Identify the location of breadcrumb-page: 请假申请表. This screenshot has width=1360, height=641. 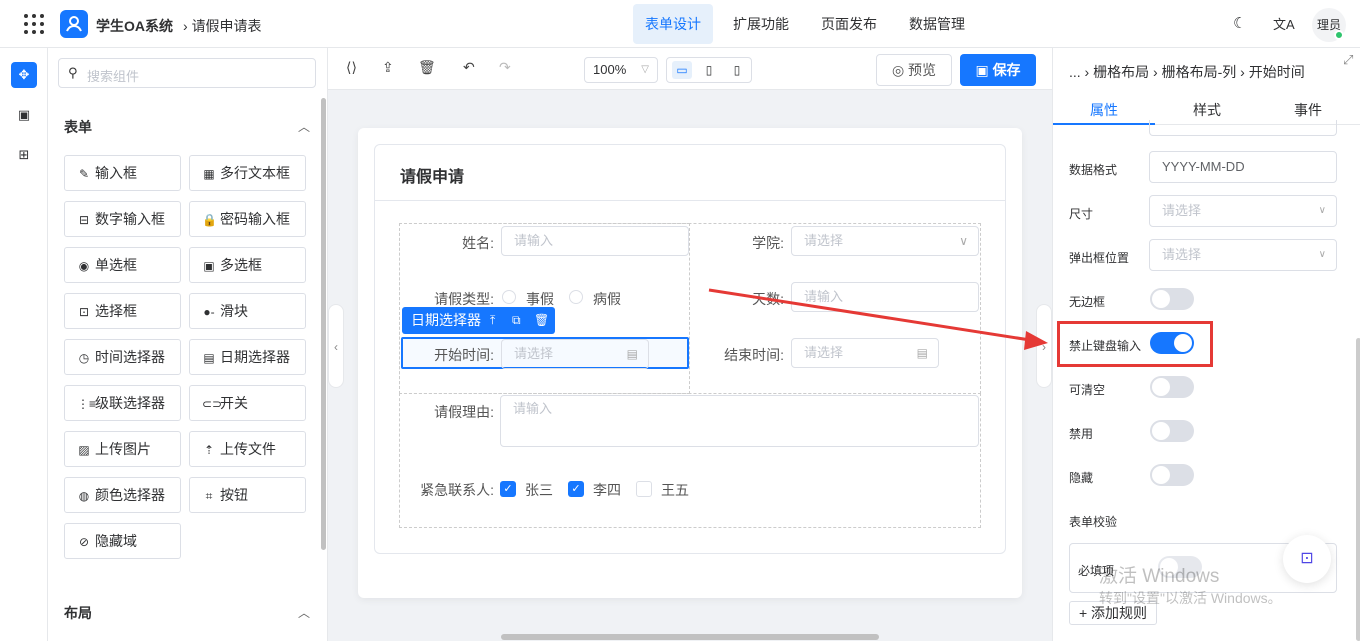
(227, 26).